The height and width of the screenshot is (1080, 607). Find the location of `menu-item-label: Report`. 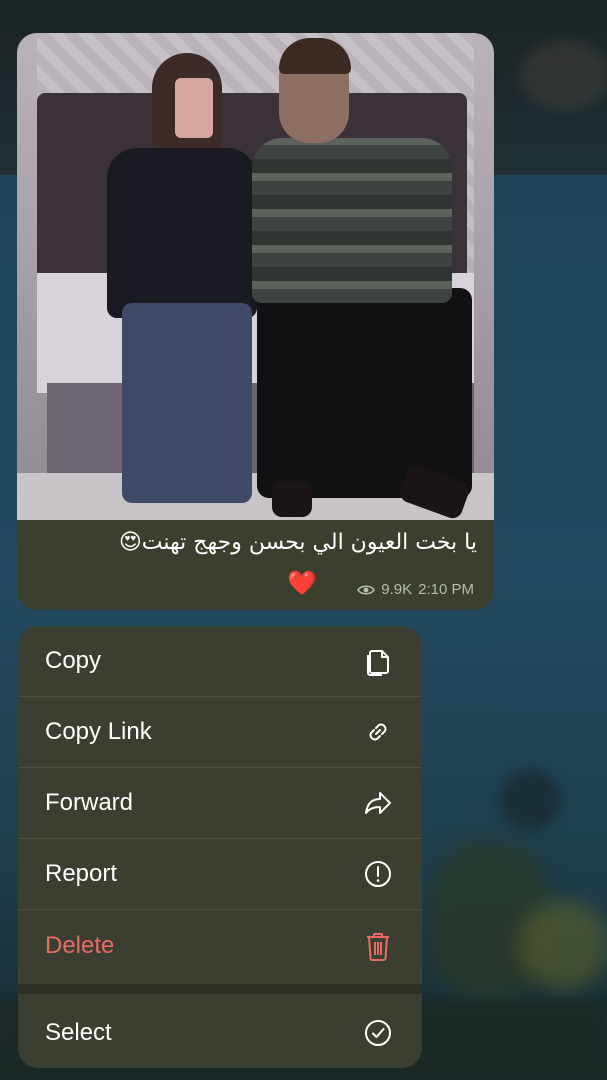

menu-item-label: Report is located at coordinates (81, 873).